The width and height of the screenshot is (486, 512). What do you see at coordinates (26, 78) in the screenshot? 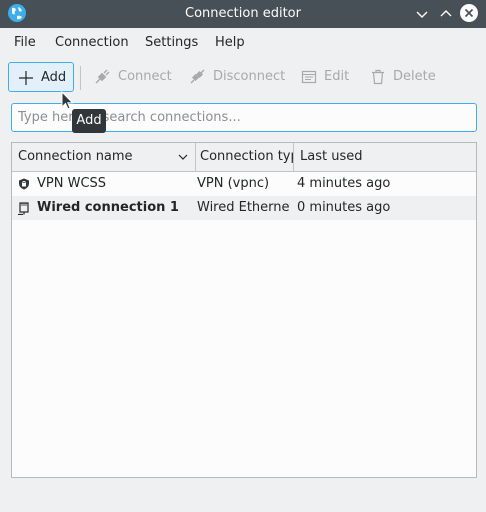
I see `plus-icon` at bounding box center [26, 78].